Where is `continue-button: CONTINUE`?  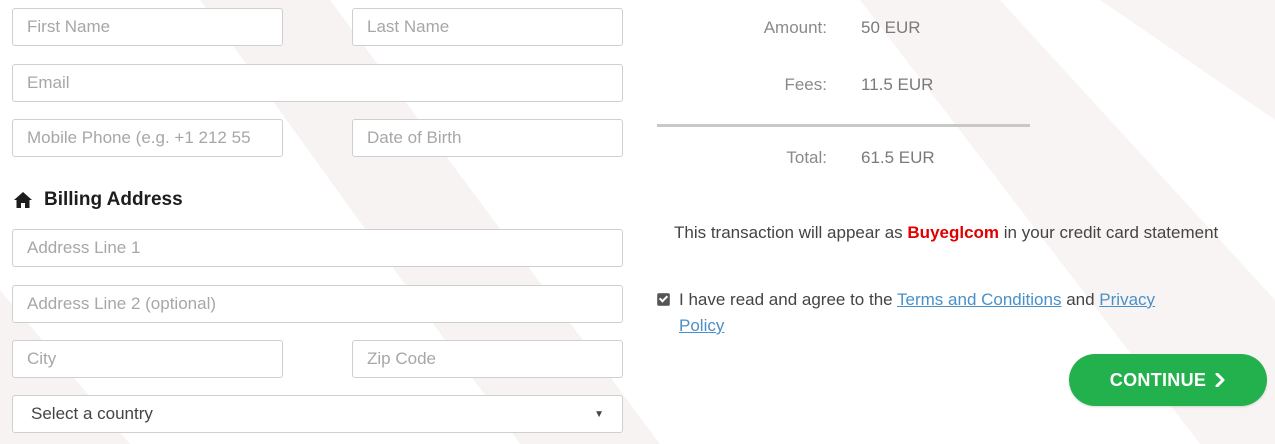
continue-button: CONTINUE is located at coordinates (1168, 380).